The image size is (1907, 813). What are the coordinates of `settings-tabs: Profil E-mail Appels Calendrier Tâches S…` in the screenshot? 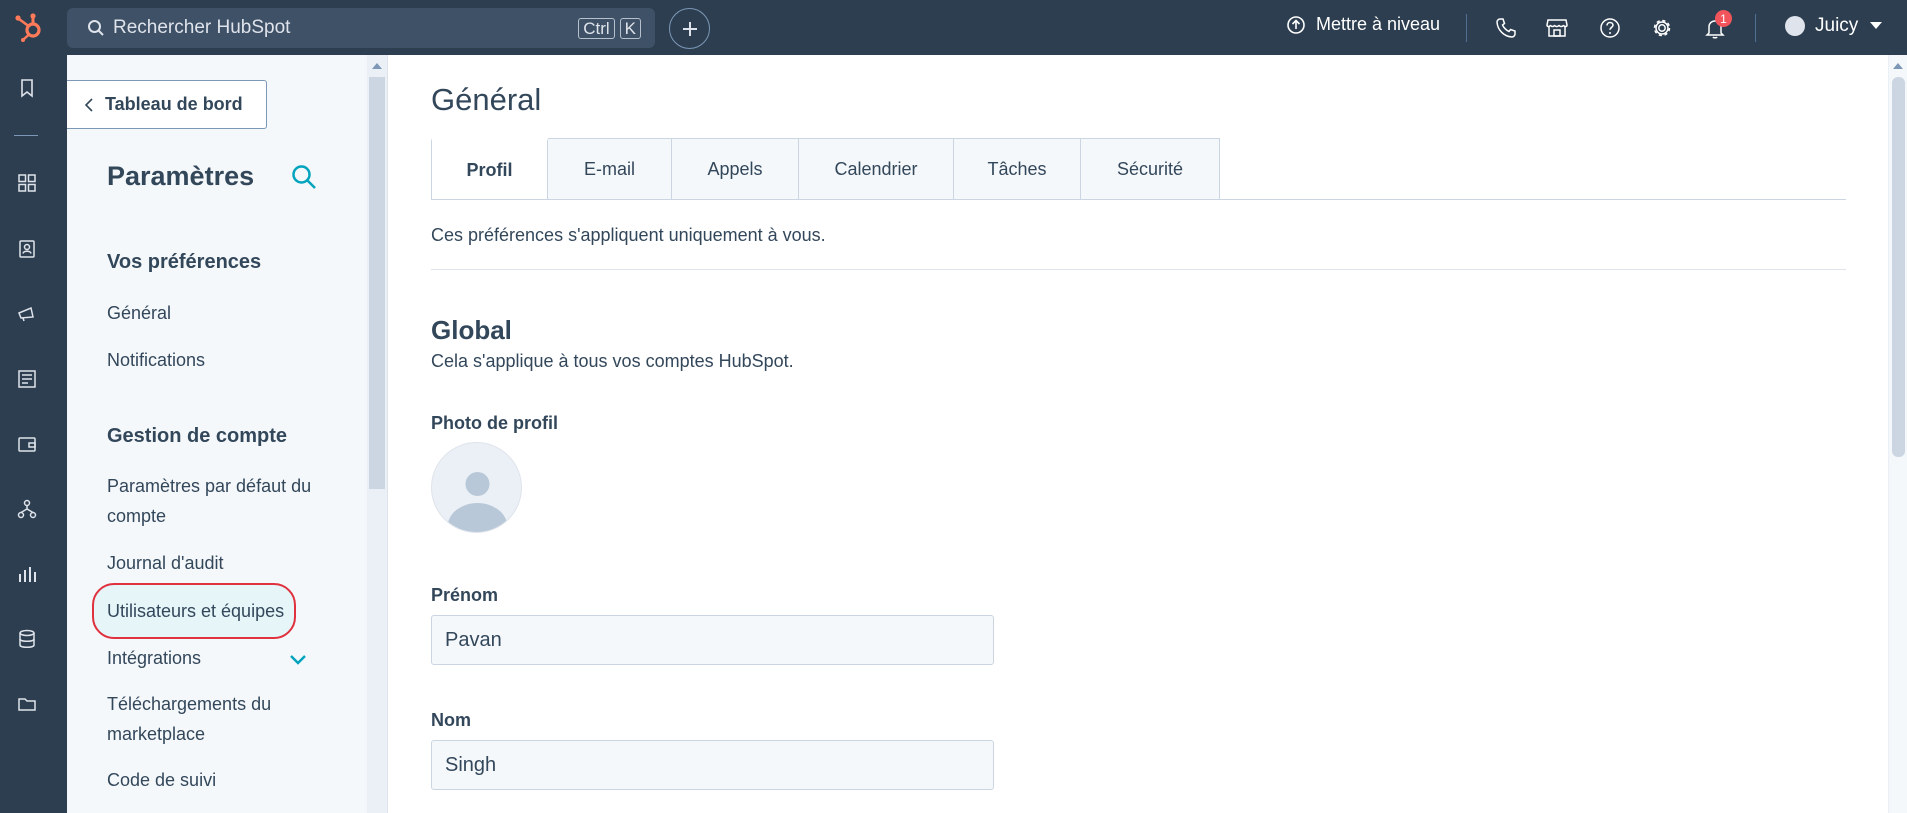 It's located at (825, 169).